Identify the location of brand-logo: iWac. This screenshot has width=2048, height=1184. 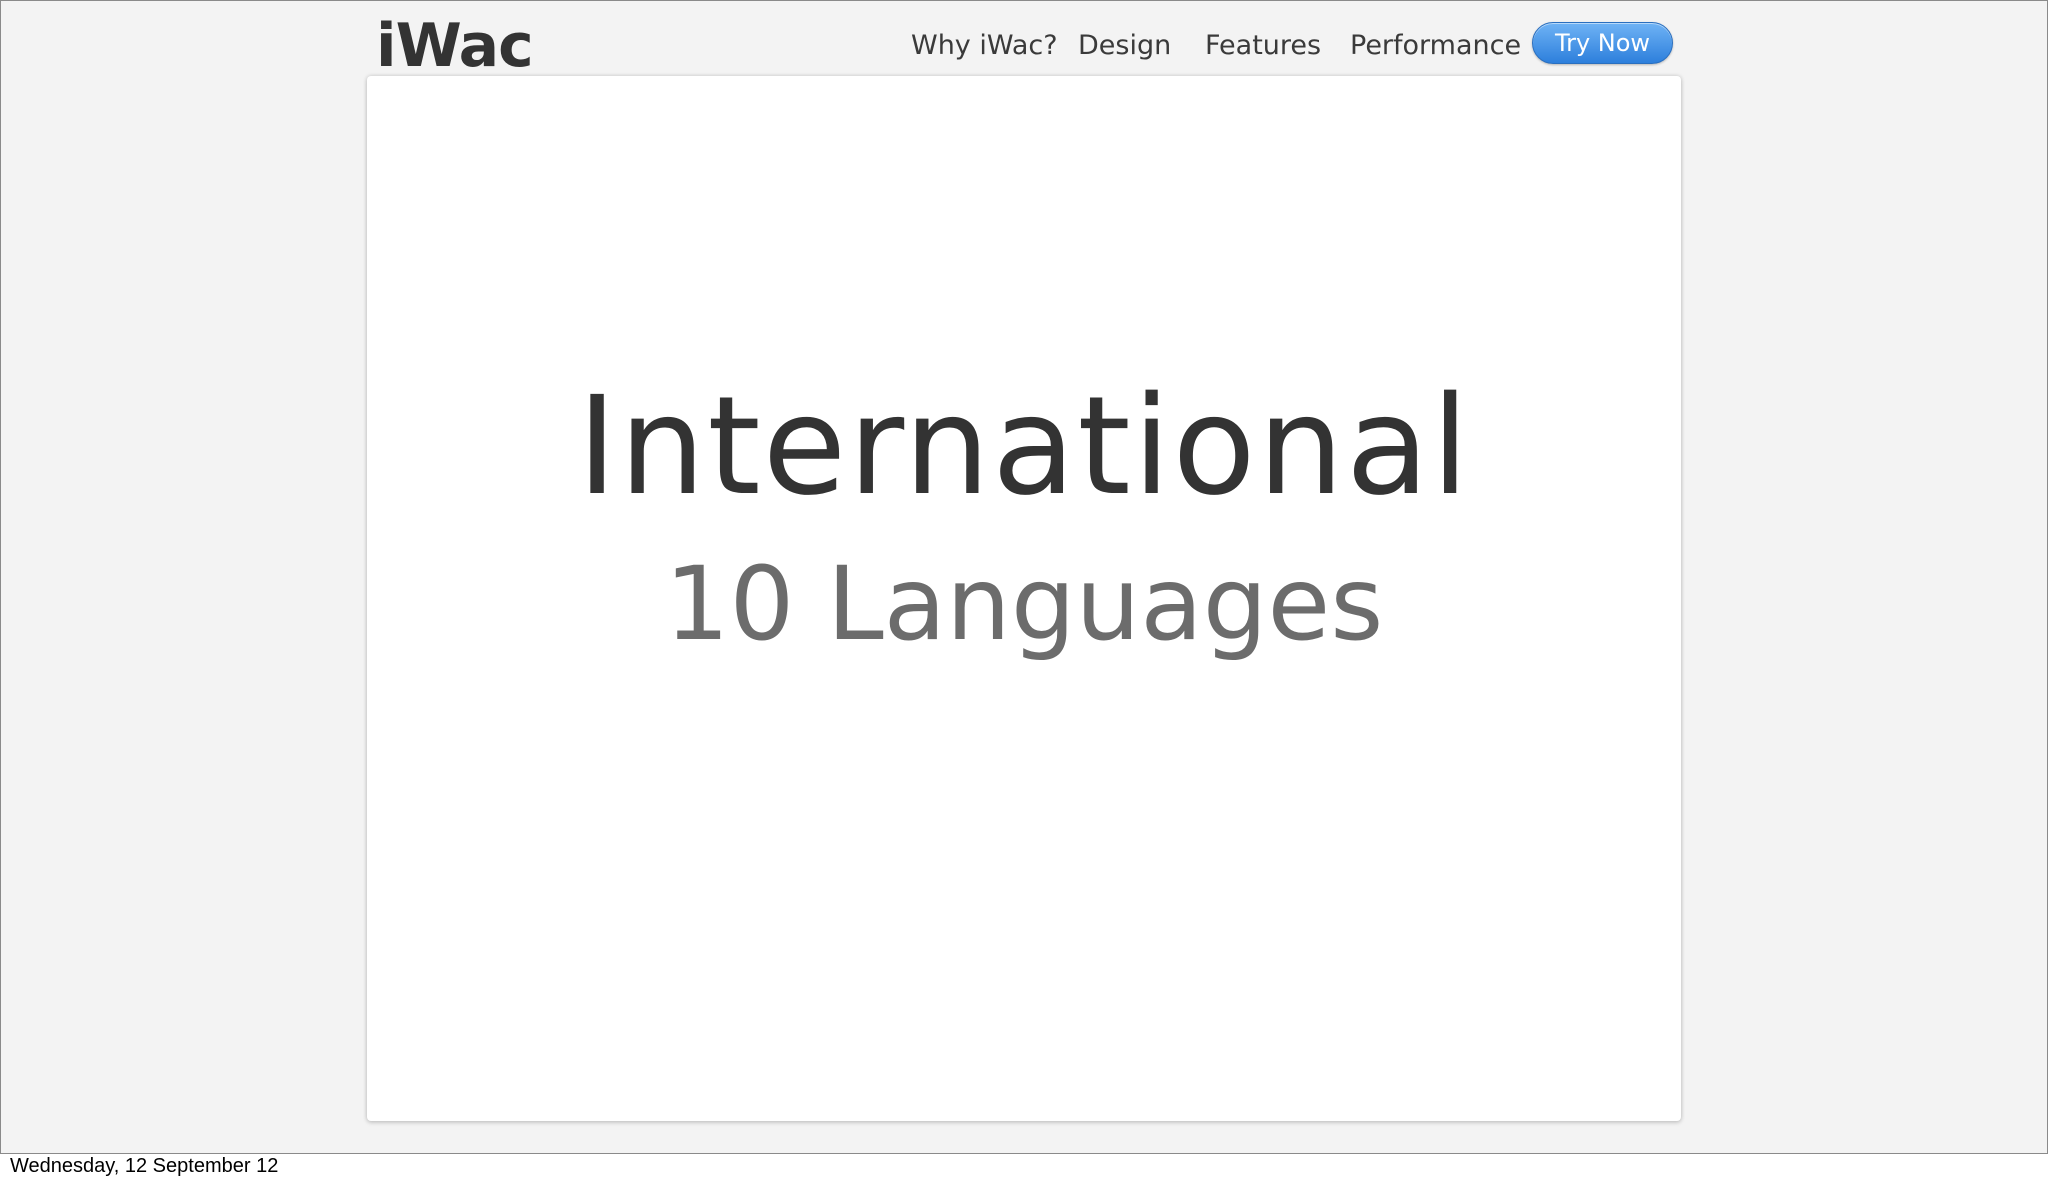
(455, 46).